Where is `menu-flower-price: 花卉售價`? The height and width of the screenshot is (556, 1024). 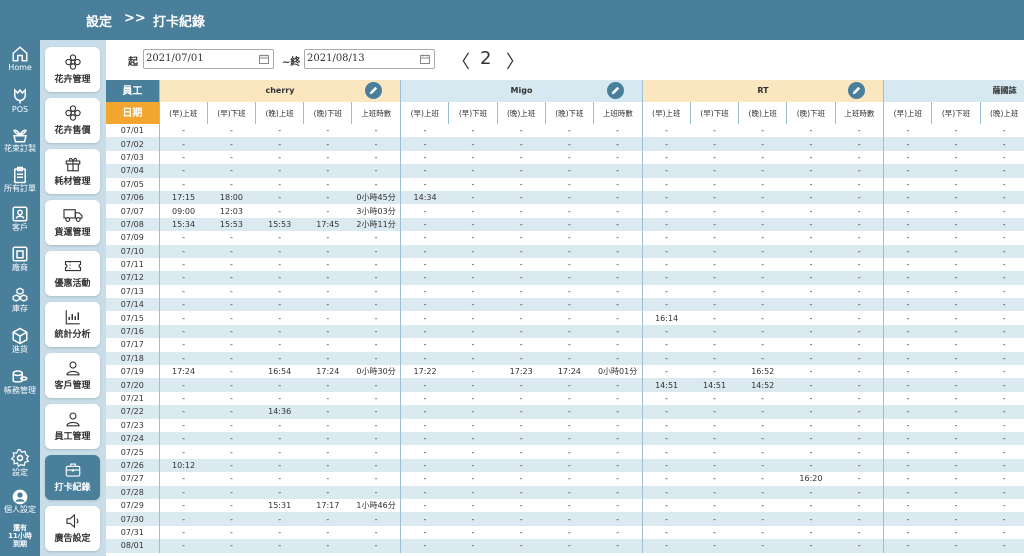
menu-flower-price: 花卉售價 is located at coordinates (72, 120).